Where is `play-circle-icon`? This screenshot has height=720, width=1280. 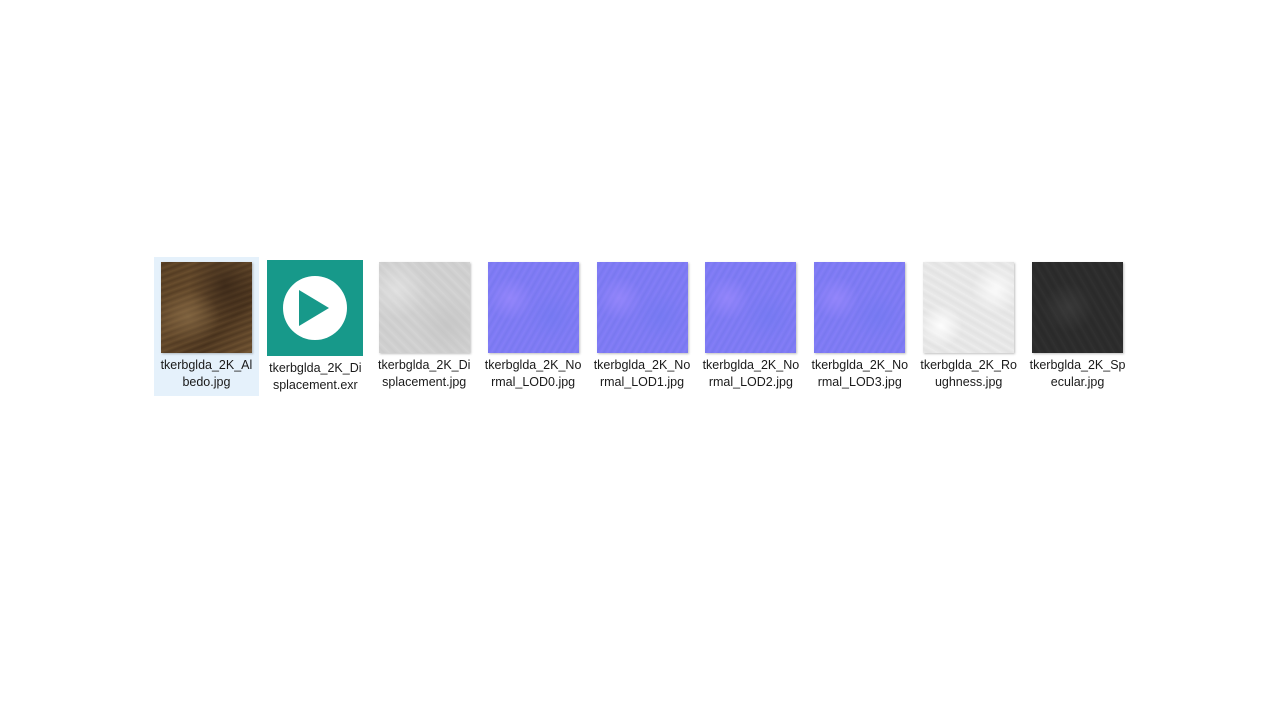
play-circle-icon is located at coordinates (315, 308).